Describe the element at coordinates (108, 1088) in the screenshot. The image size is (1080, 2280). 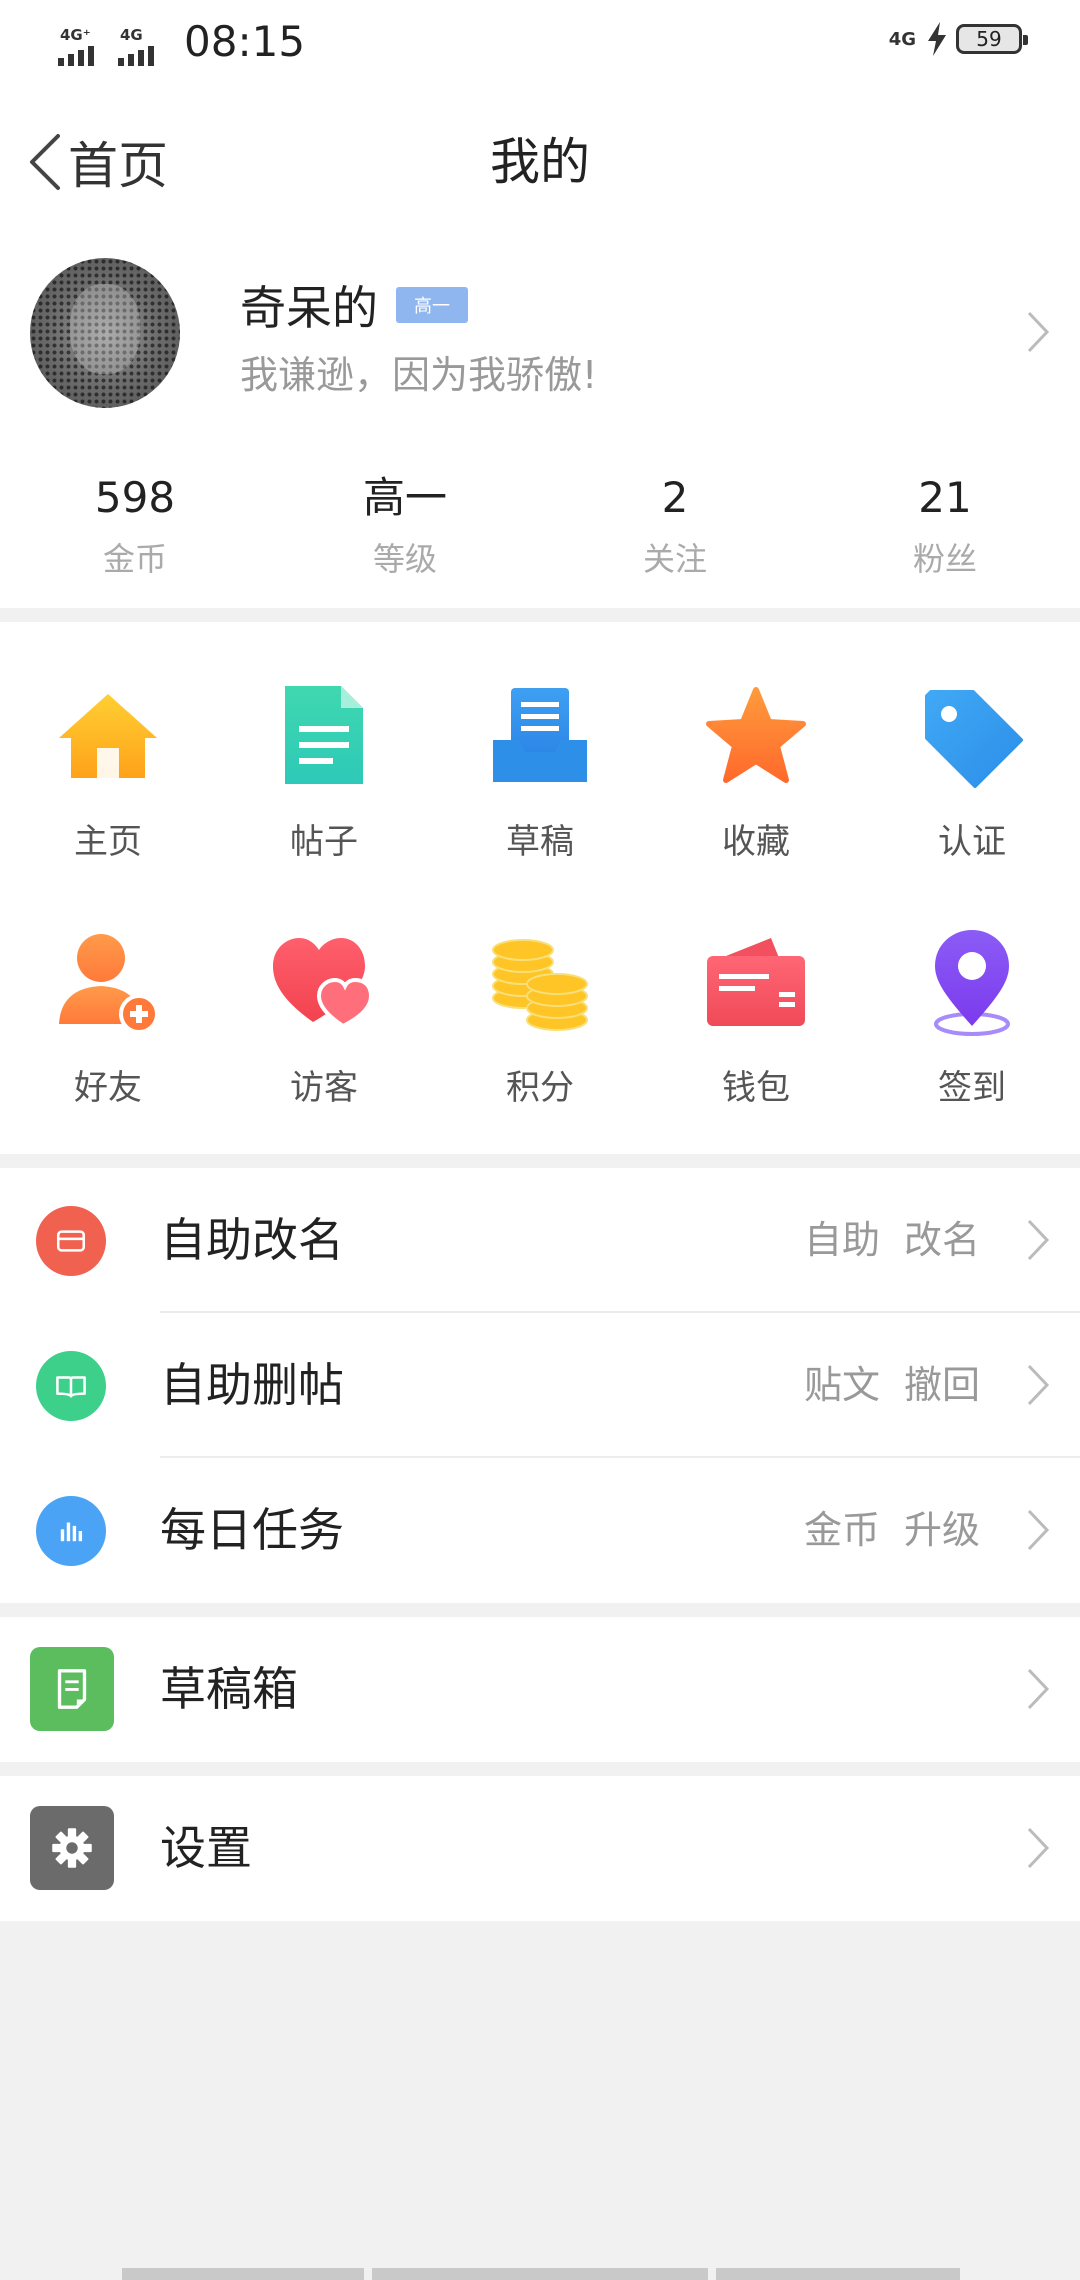
I see `grid-item-label: 好友` at that location.